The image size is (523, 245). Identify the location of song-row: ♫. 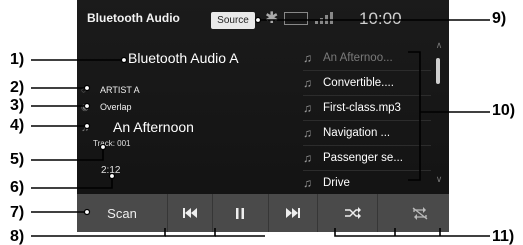
(90, 128).